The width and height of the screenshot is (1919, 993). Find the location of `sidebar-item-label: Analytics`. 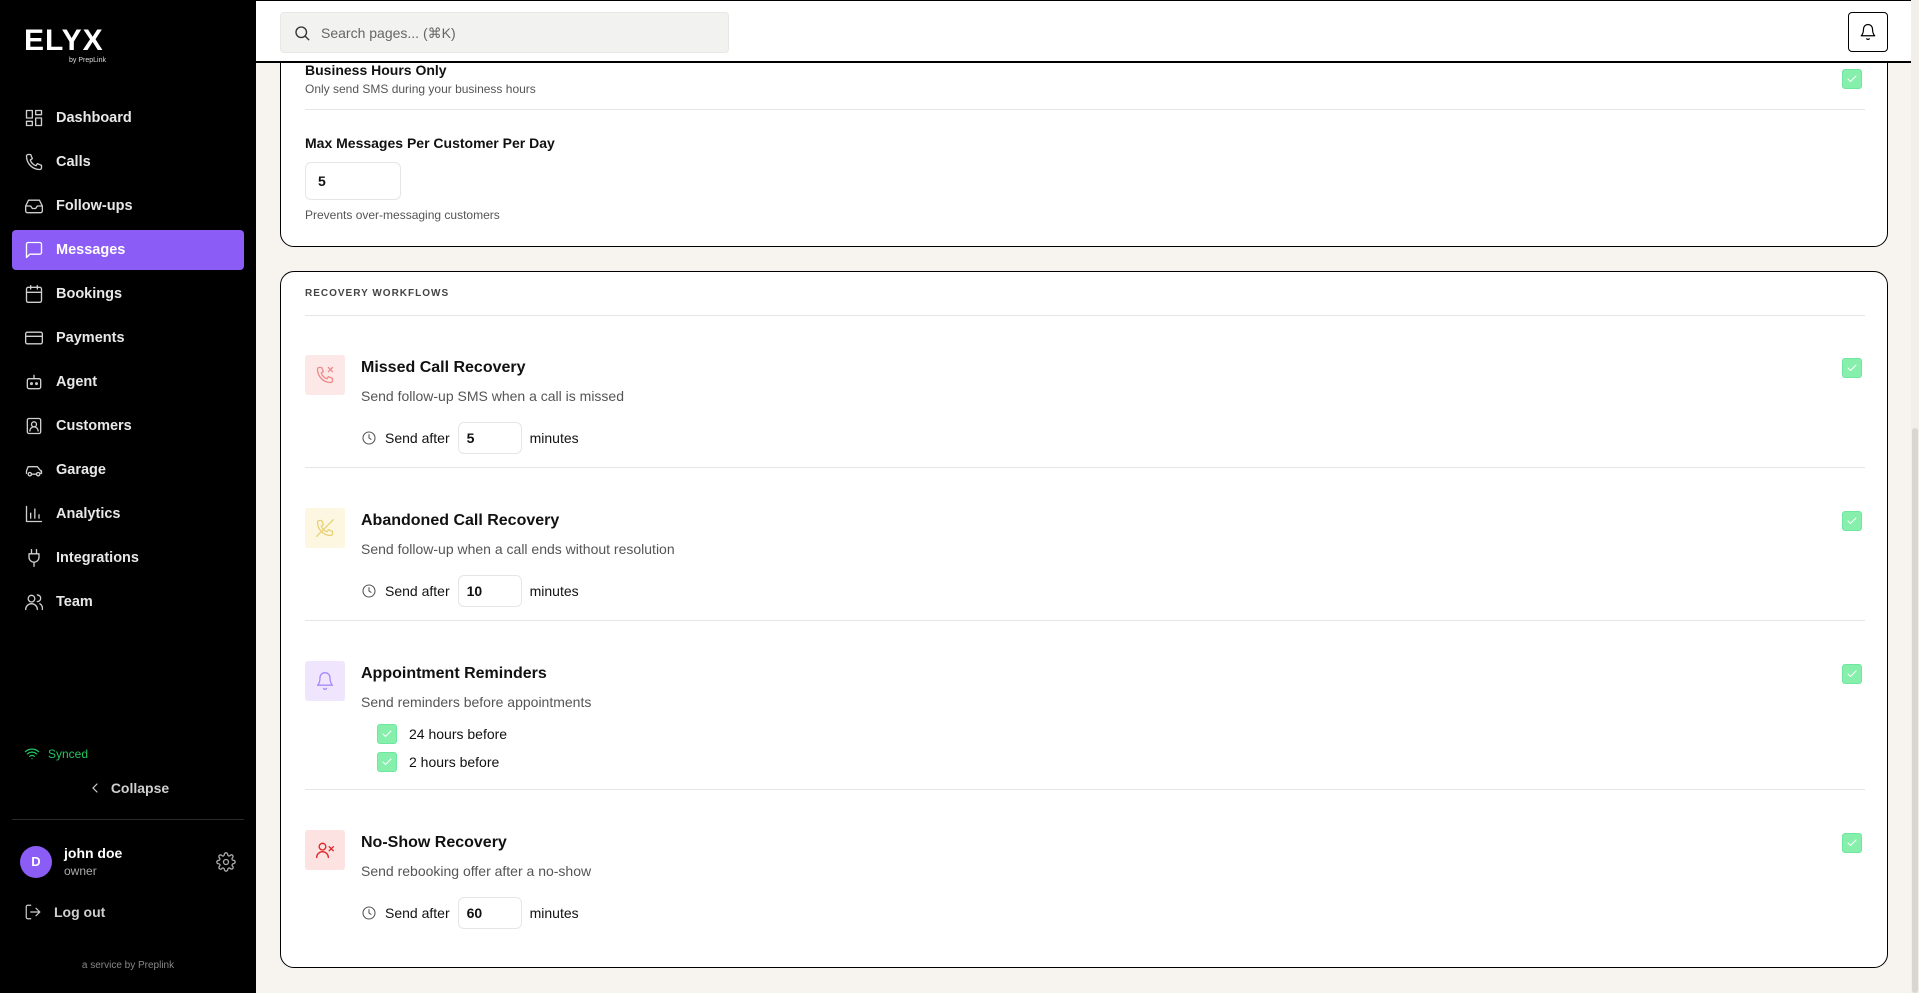

sidebar-item-label: Analytics is located at coordinates (88, 514).